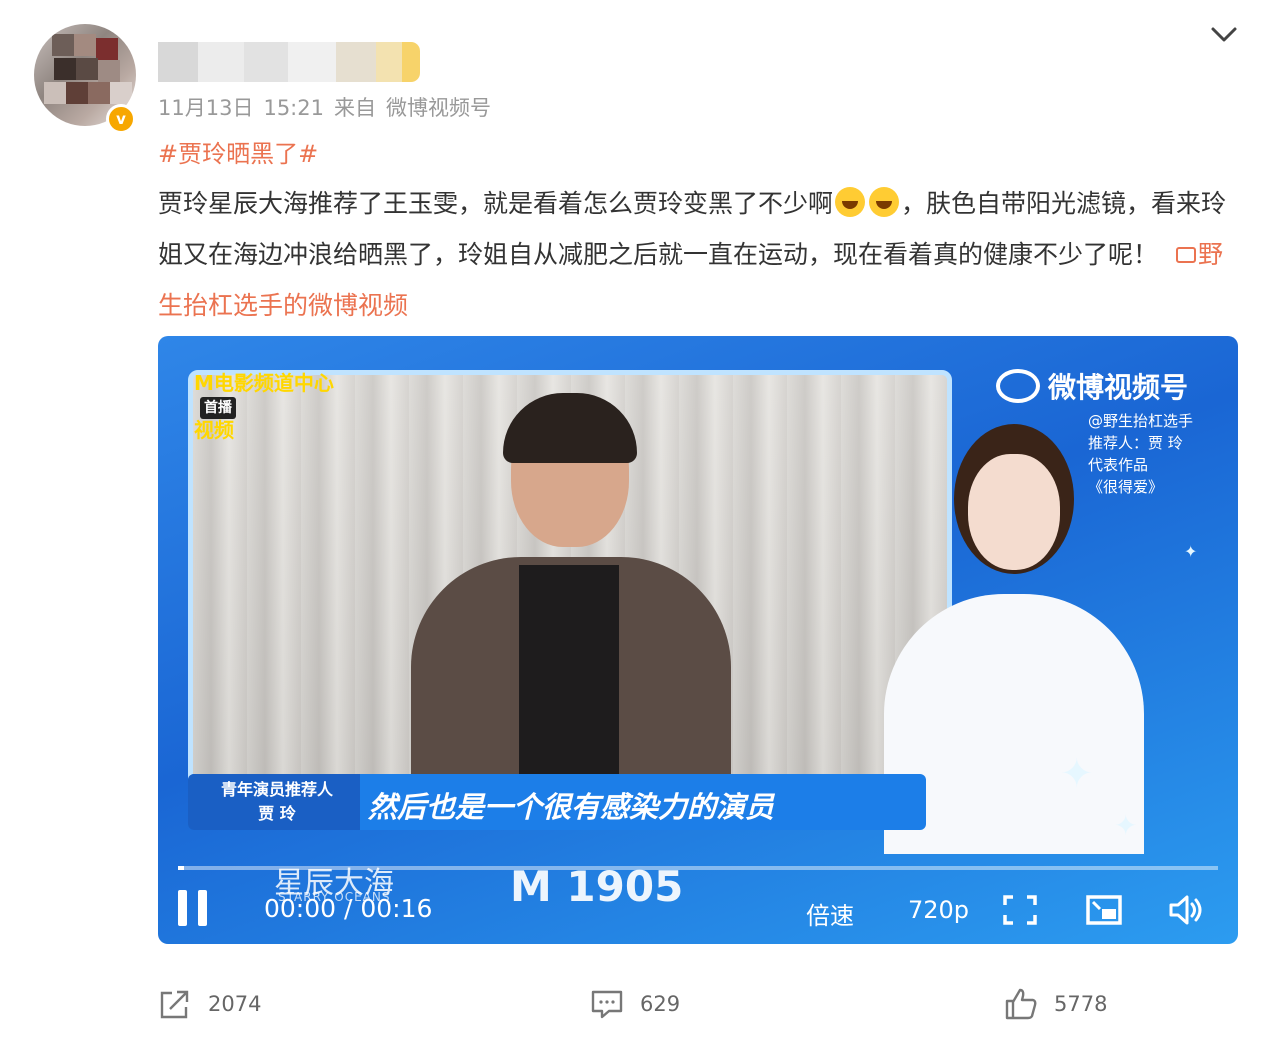 The image size is (1268, 1044). I want to click on picture-in-picture-icon, so click(1104, 910).